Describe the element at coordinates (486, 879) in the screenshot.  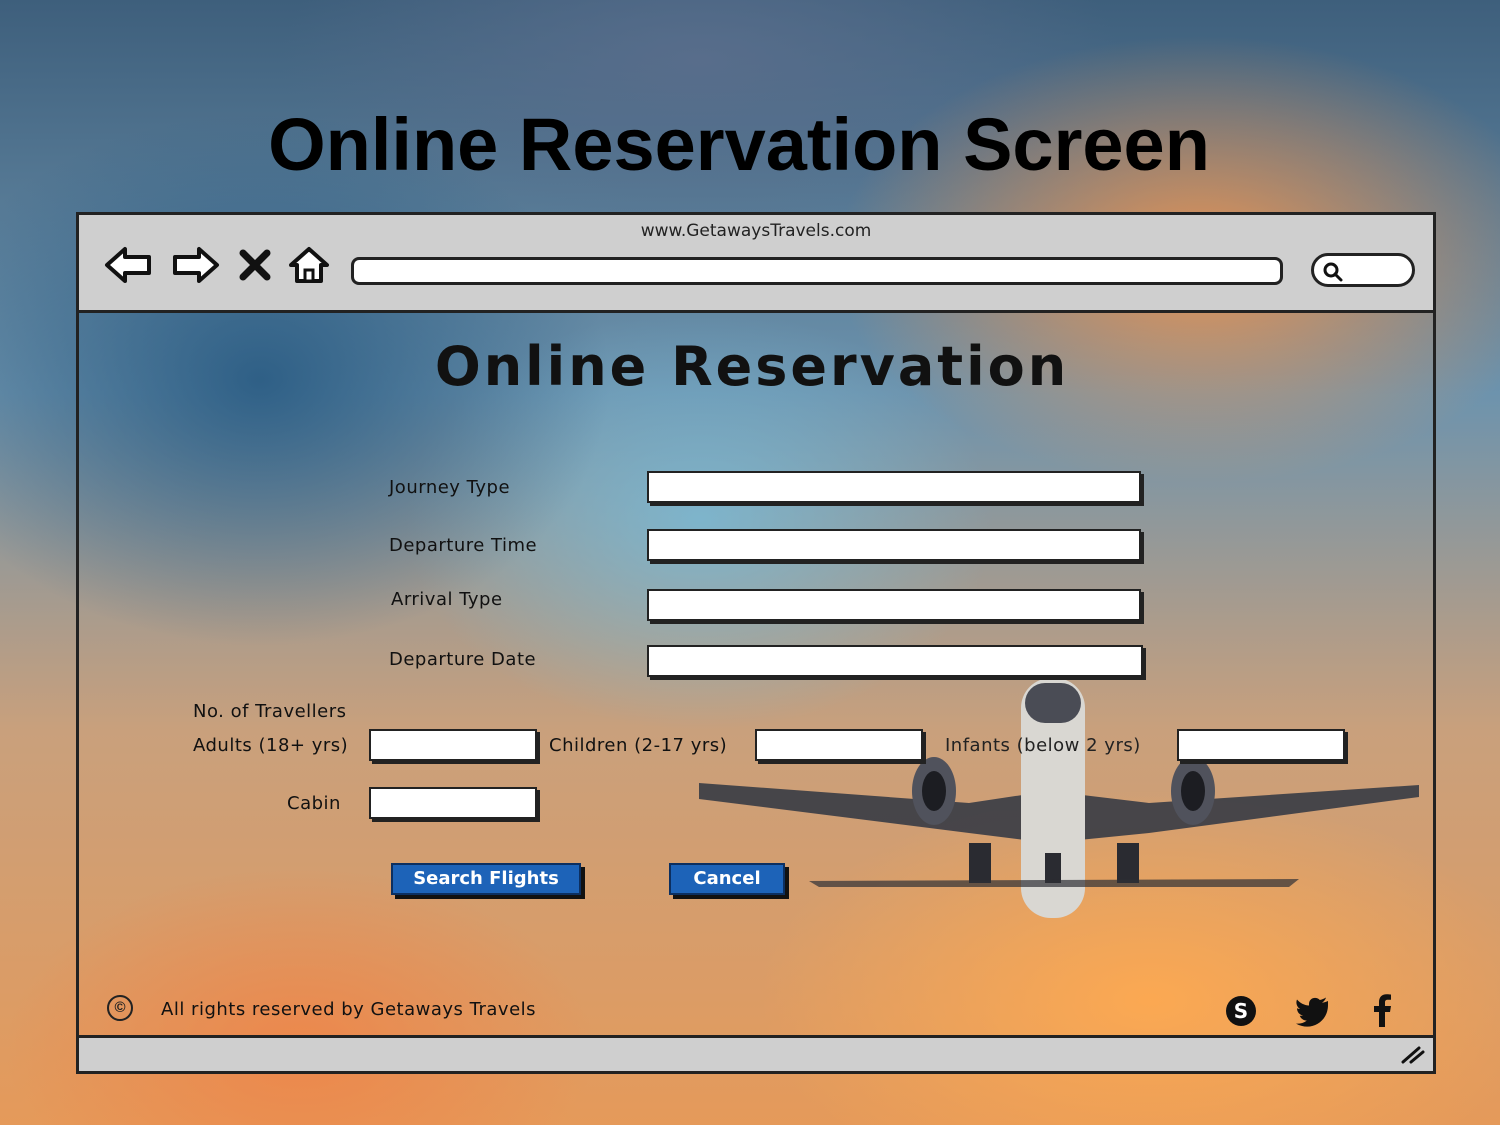
I see `search-flights-button: Search Flights` at that location.